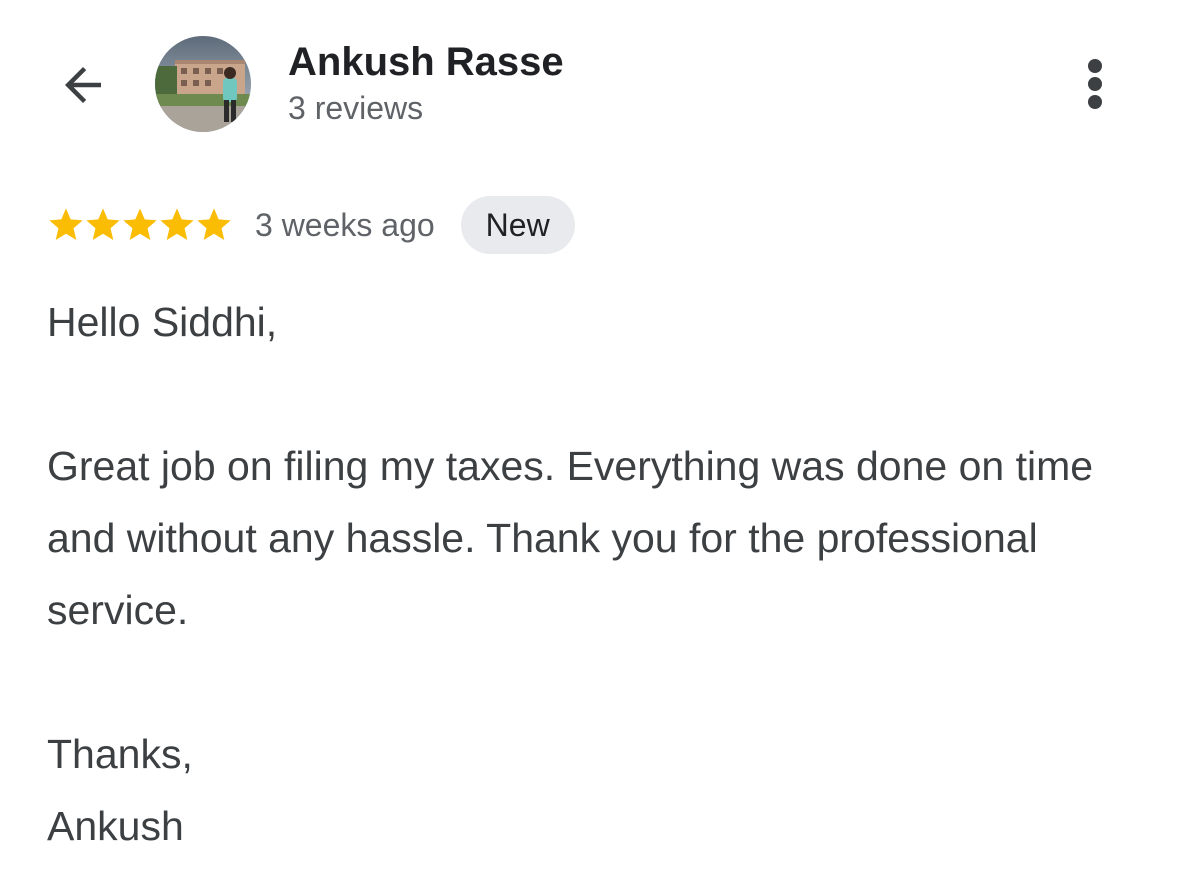 This screenshot has height=887, width=1178. I want to click on arrow-left-icon, so click(83, 85).